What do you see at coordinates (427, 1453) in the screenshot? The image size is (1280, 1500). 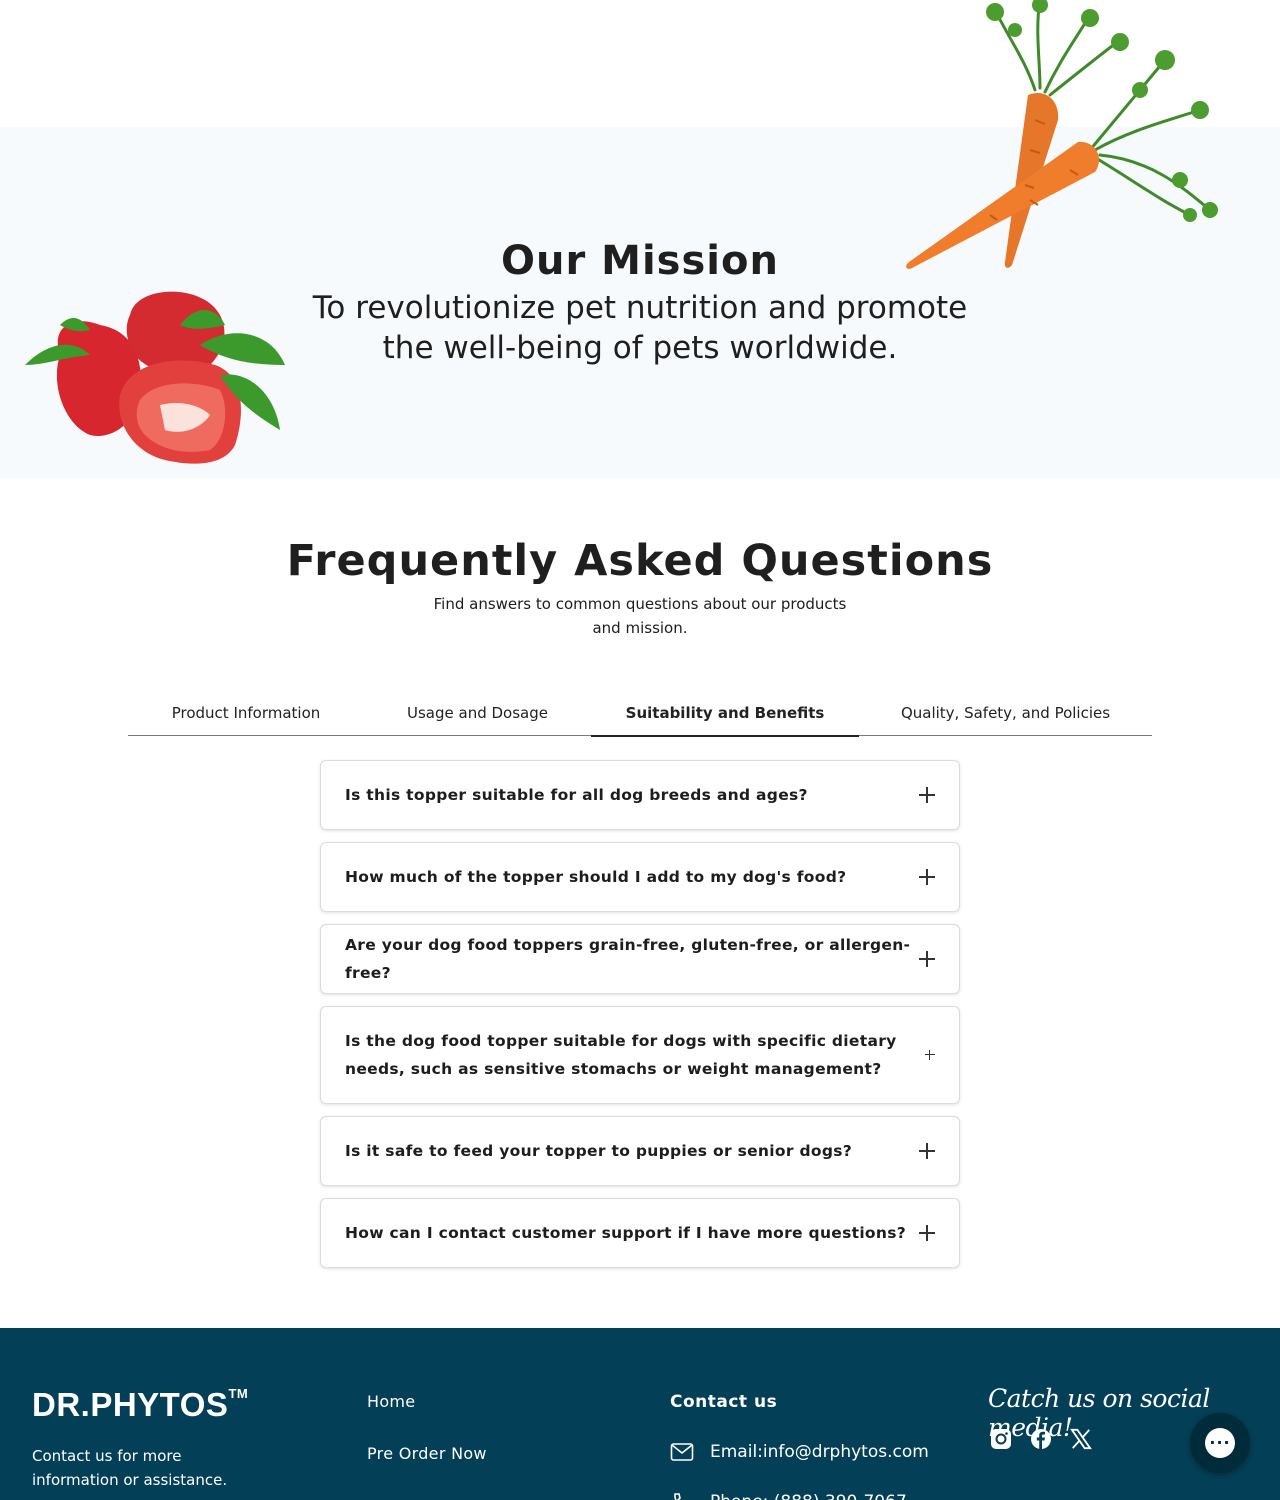 I see `footer-link-pre-order: Pre Order Now` at bounding box center [427, 1453].